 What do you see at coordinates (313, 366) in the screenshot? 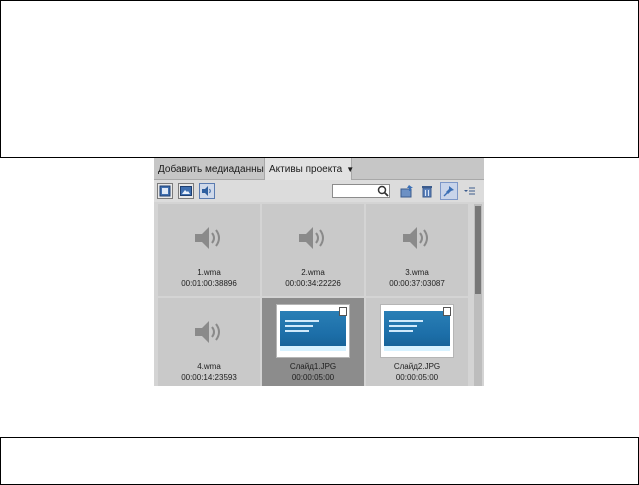
I see `asset-name: Слайд1.JPG` at bounding box center [313, 366].